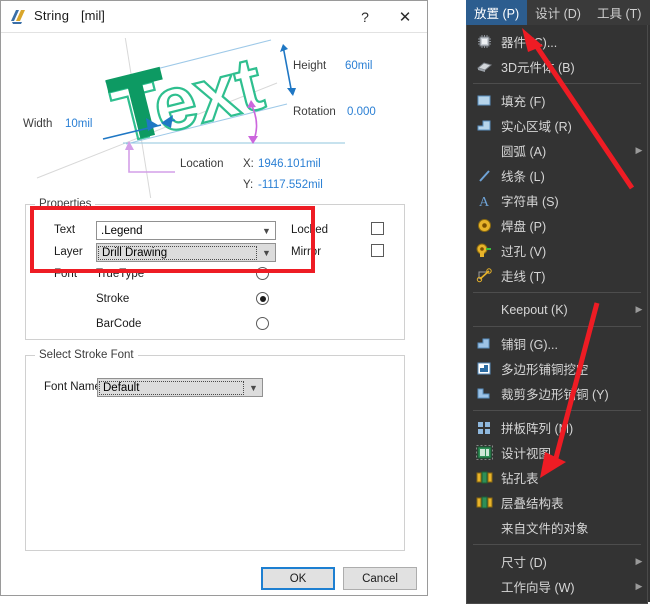 The height and width of the screenshot is (604, 650). What do you see at coordinates (484, 477) in the screenshot?
I see `drill-table-icon` at bounding box center [484, 477].